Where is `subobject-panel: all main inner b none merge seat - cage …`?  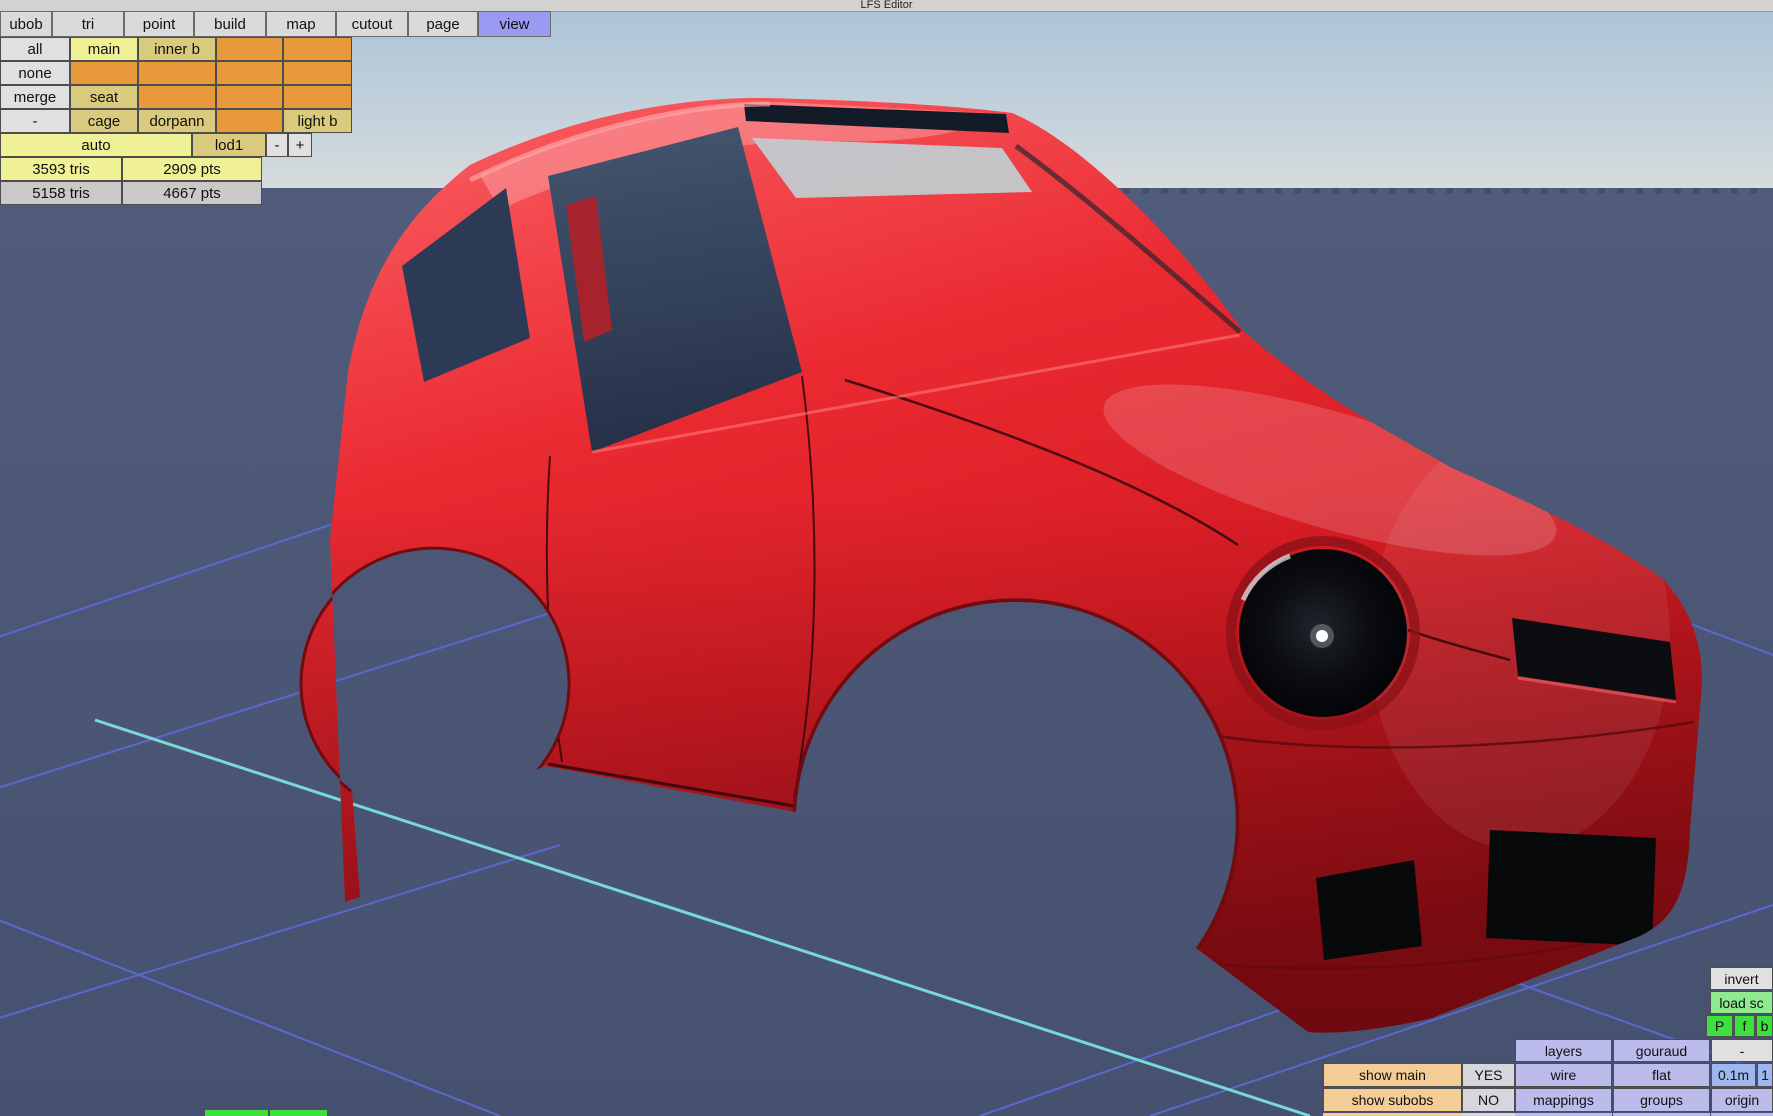 subobject-panel: all main inner b none merge seat - cage … is located at coordinates (176, 85).